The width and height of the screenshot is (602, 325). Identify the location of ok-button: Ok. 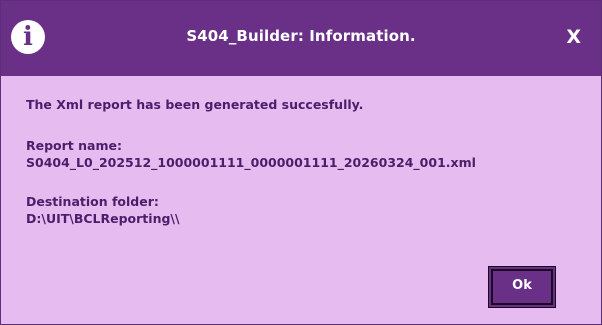
(522, 287).